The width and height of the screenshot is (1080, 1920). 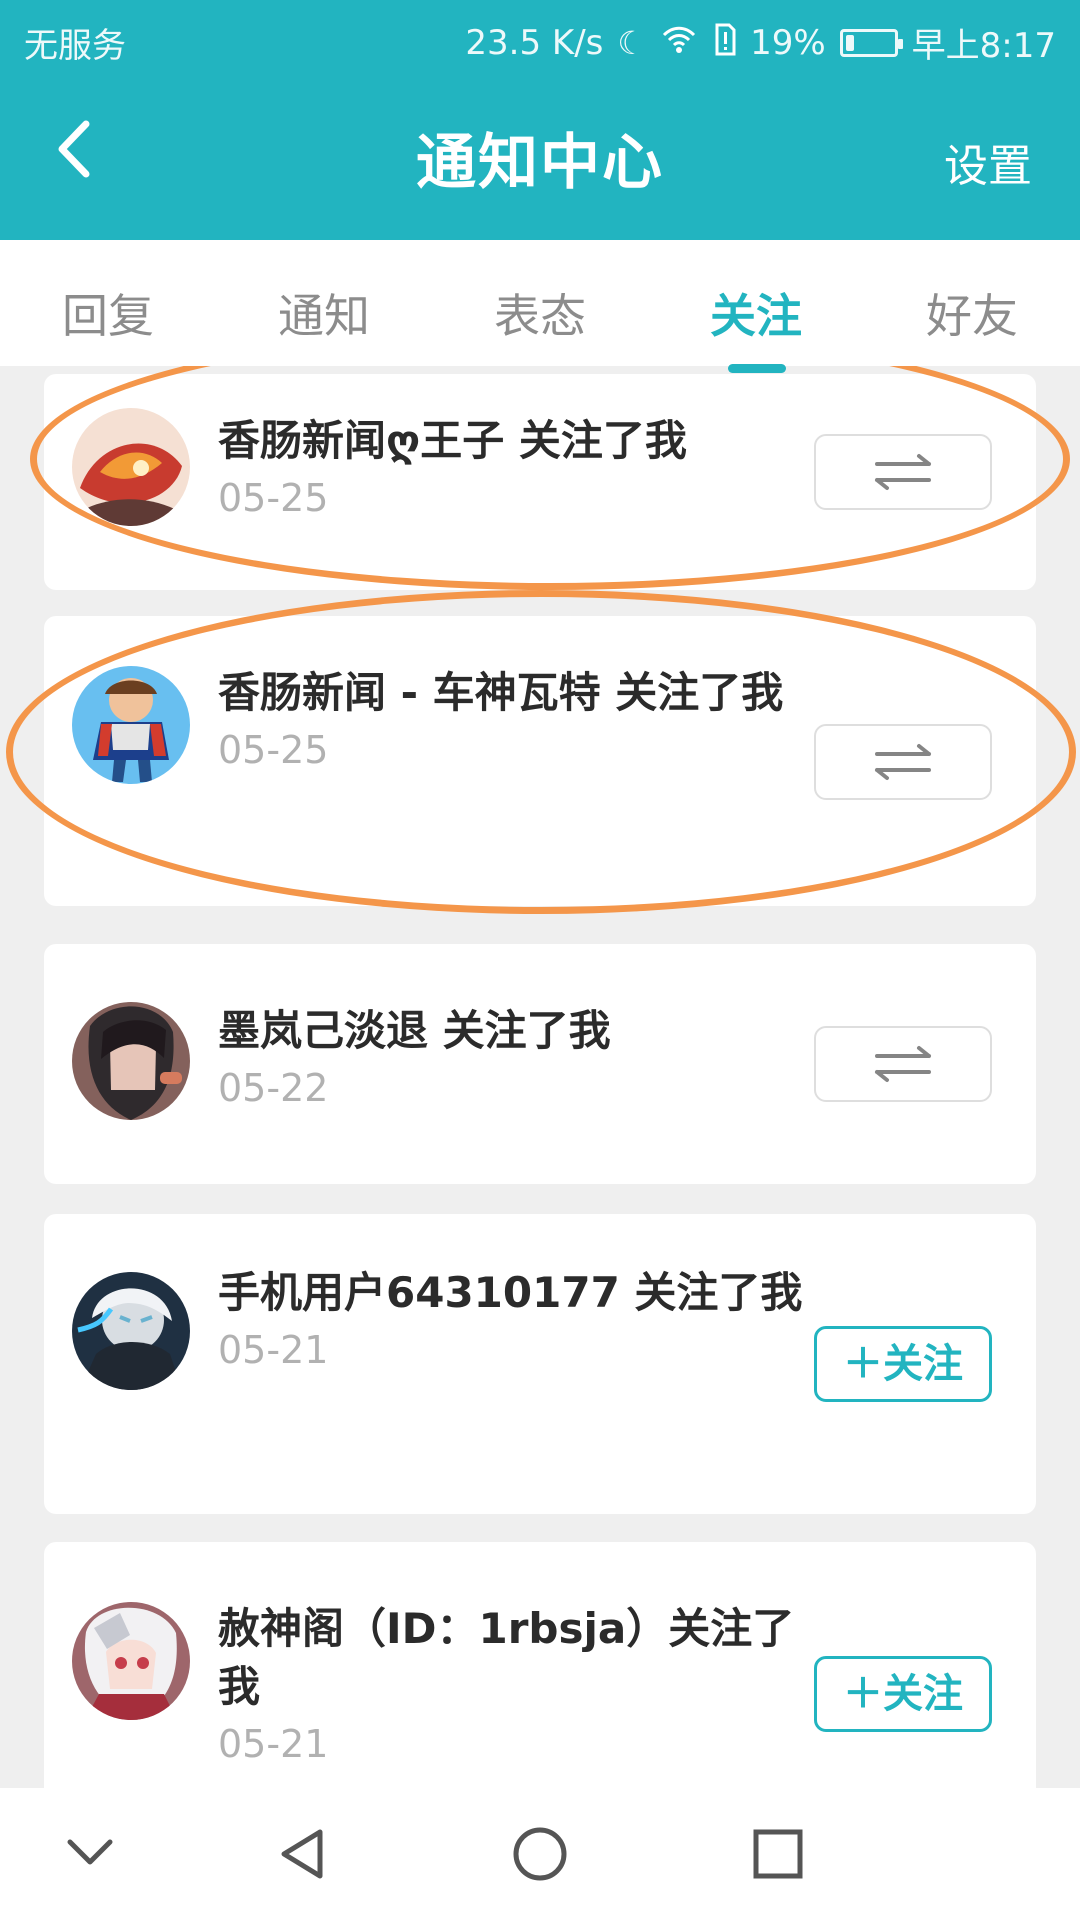 I want to click on list-item: 香肠新闻 - 车神瓦特 关注了我 05-25, so click(x=540, y=761).